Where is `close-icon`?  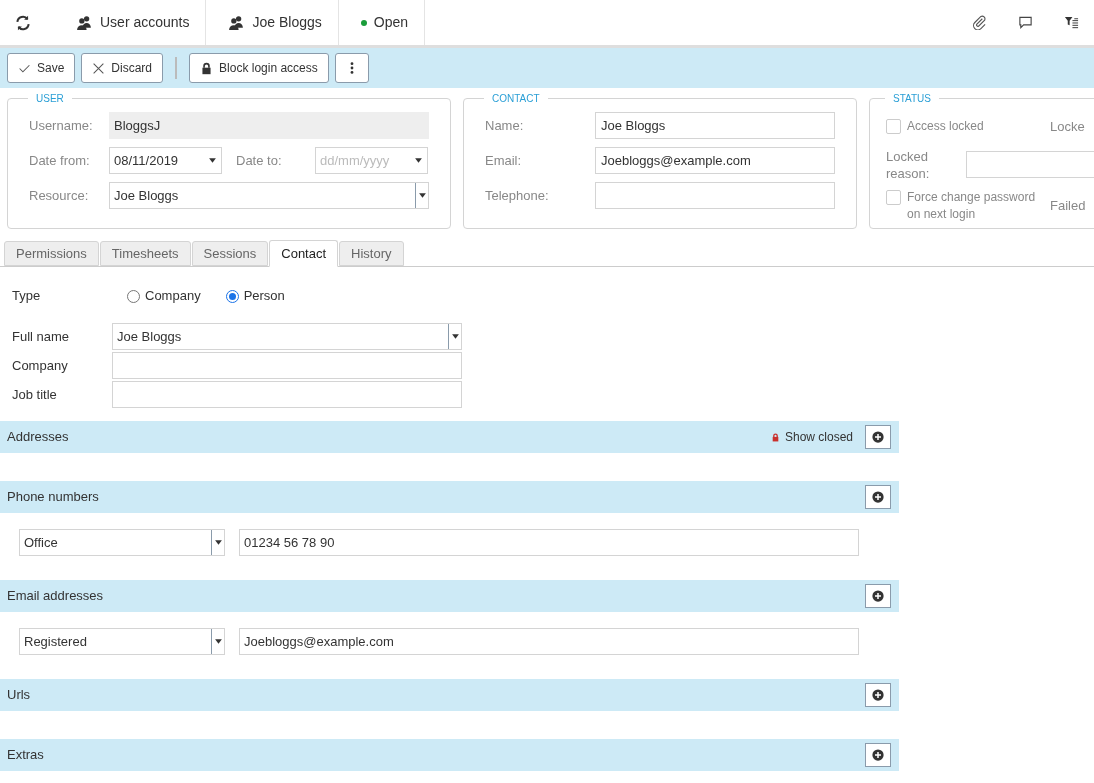 close-icon is located at coordinates (99, 68).